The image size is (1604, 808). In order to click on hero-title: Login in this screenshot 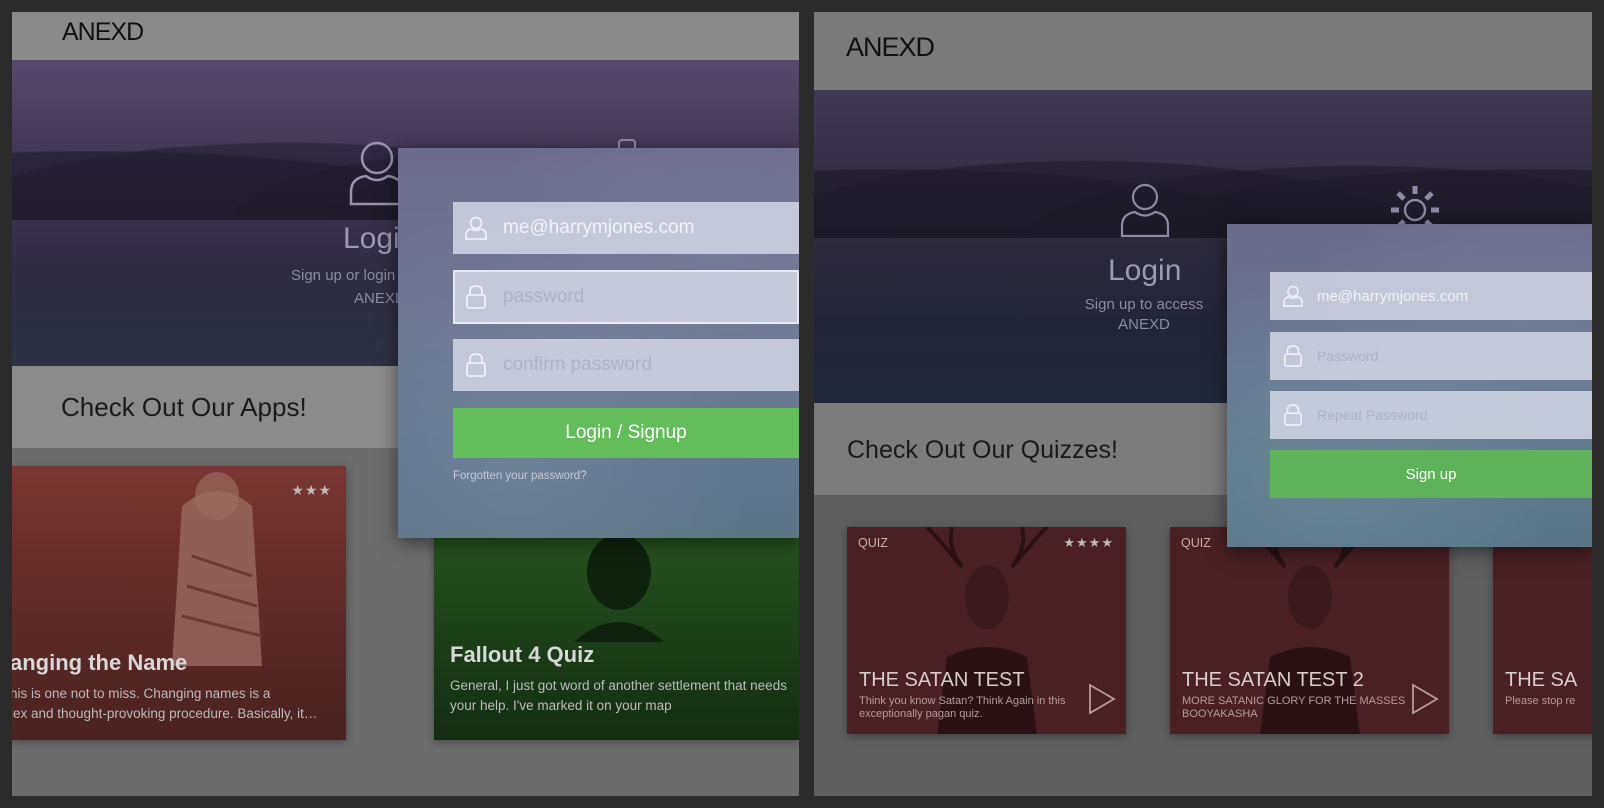, I will do `click(1145, 270)`.